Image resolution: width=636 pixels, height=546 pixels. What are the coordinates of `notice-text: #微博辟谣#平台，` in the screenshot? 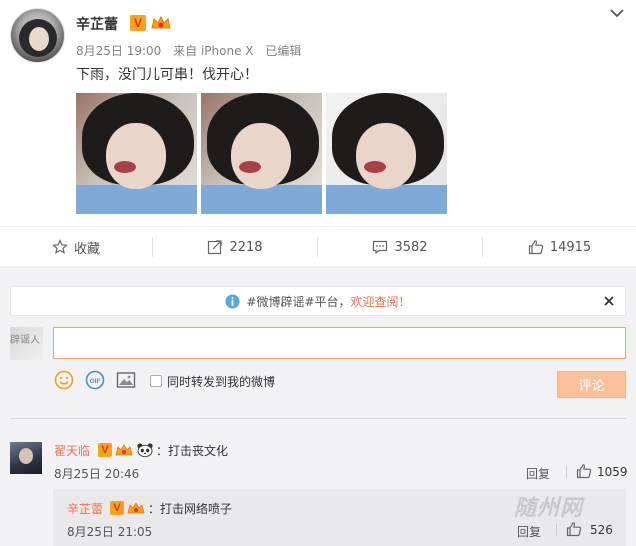 It's located at (298, 301).